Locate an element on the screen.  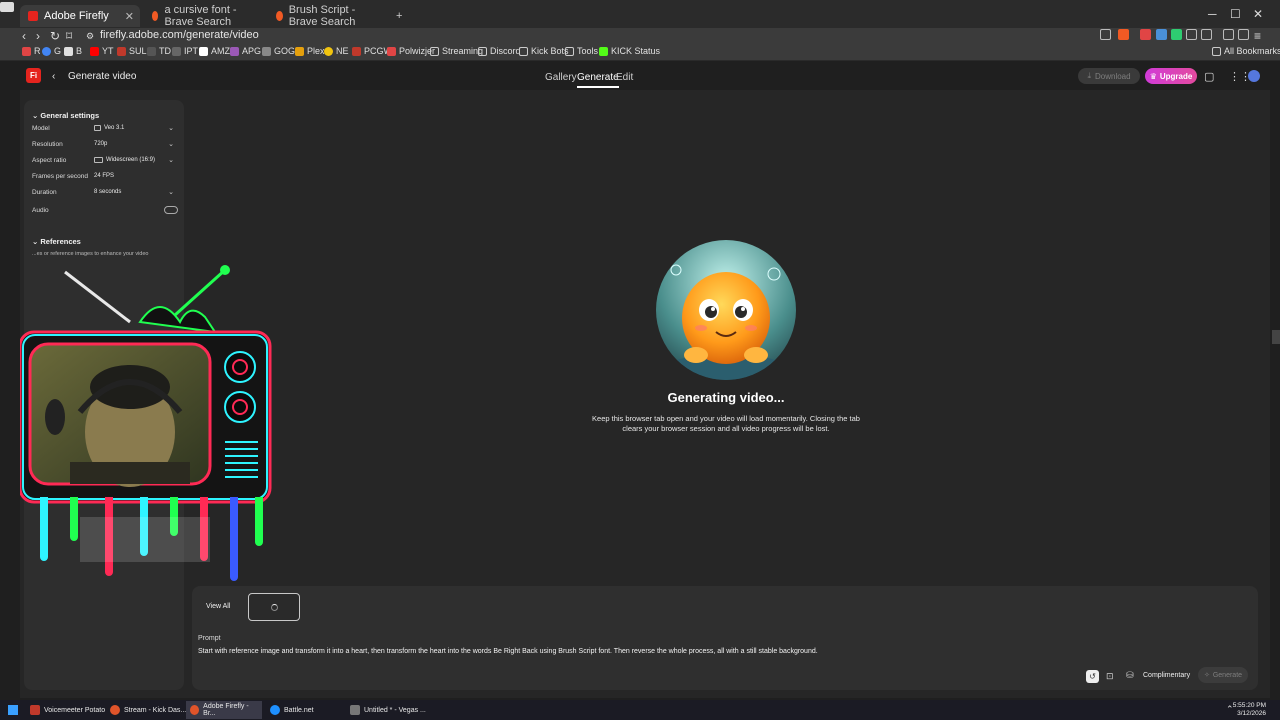
bookmark-item: APG is located at coordinates (245, 51).